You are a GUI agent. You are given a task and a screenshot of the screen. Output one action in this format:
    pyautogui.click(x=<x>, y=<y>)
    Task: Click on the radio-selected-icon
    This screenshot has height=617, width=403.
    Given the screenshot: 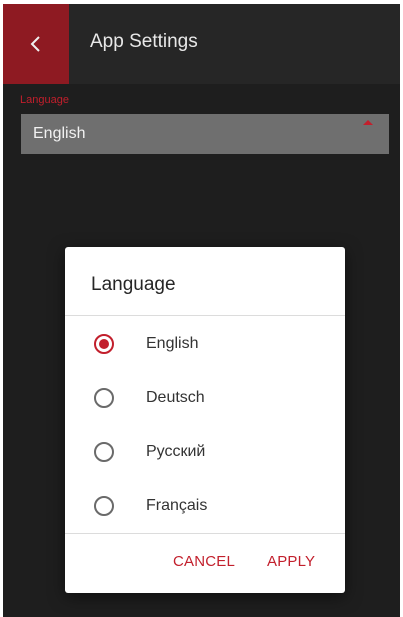 What is the action you would take?
    pyautogui.click(x=104, y=344)
    